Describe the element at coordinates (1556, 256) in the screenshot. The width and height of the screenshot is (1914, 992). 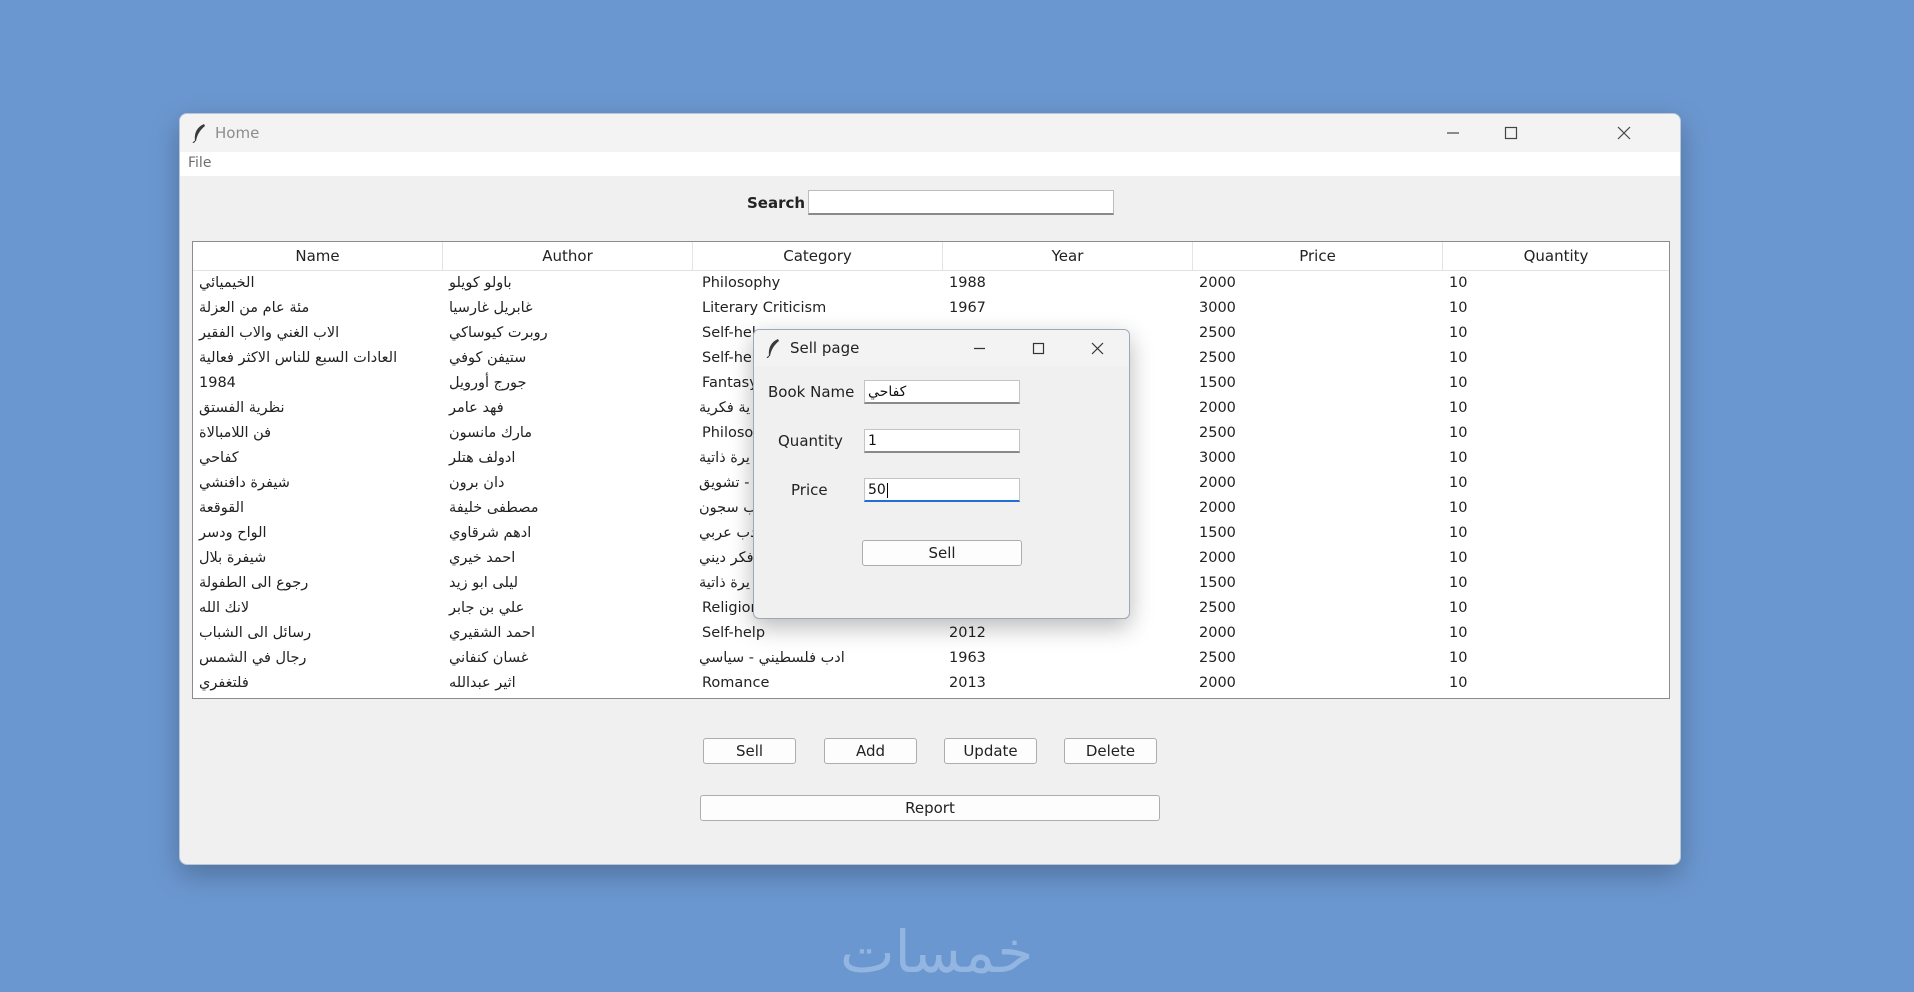
I see `column-header-quantity: Quantity` at that location.